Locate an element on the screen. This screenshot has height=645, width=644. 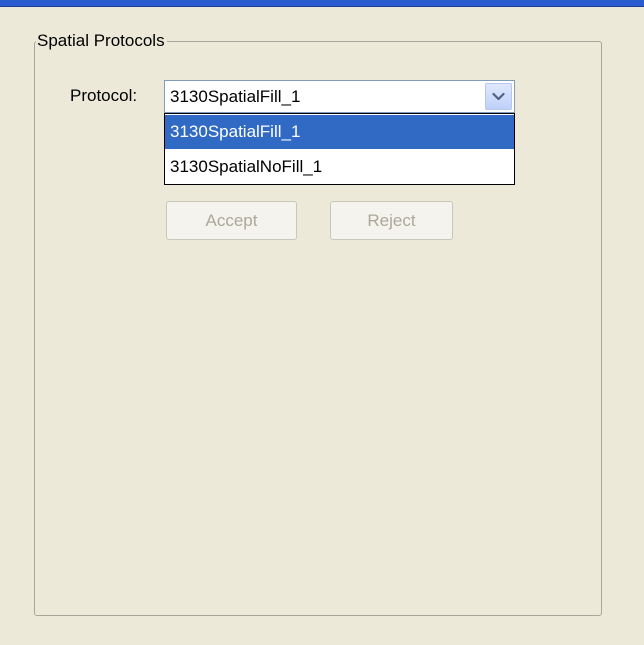
combo-dropdown-button is located at coordinates (498, 96).